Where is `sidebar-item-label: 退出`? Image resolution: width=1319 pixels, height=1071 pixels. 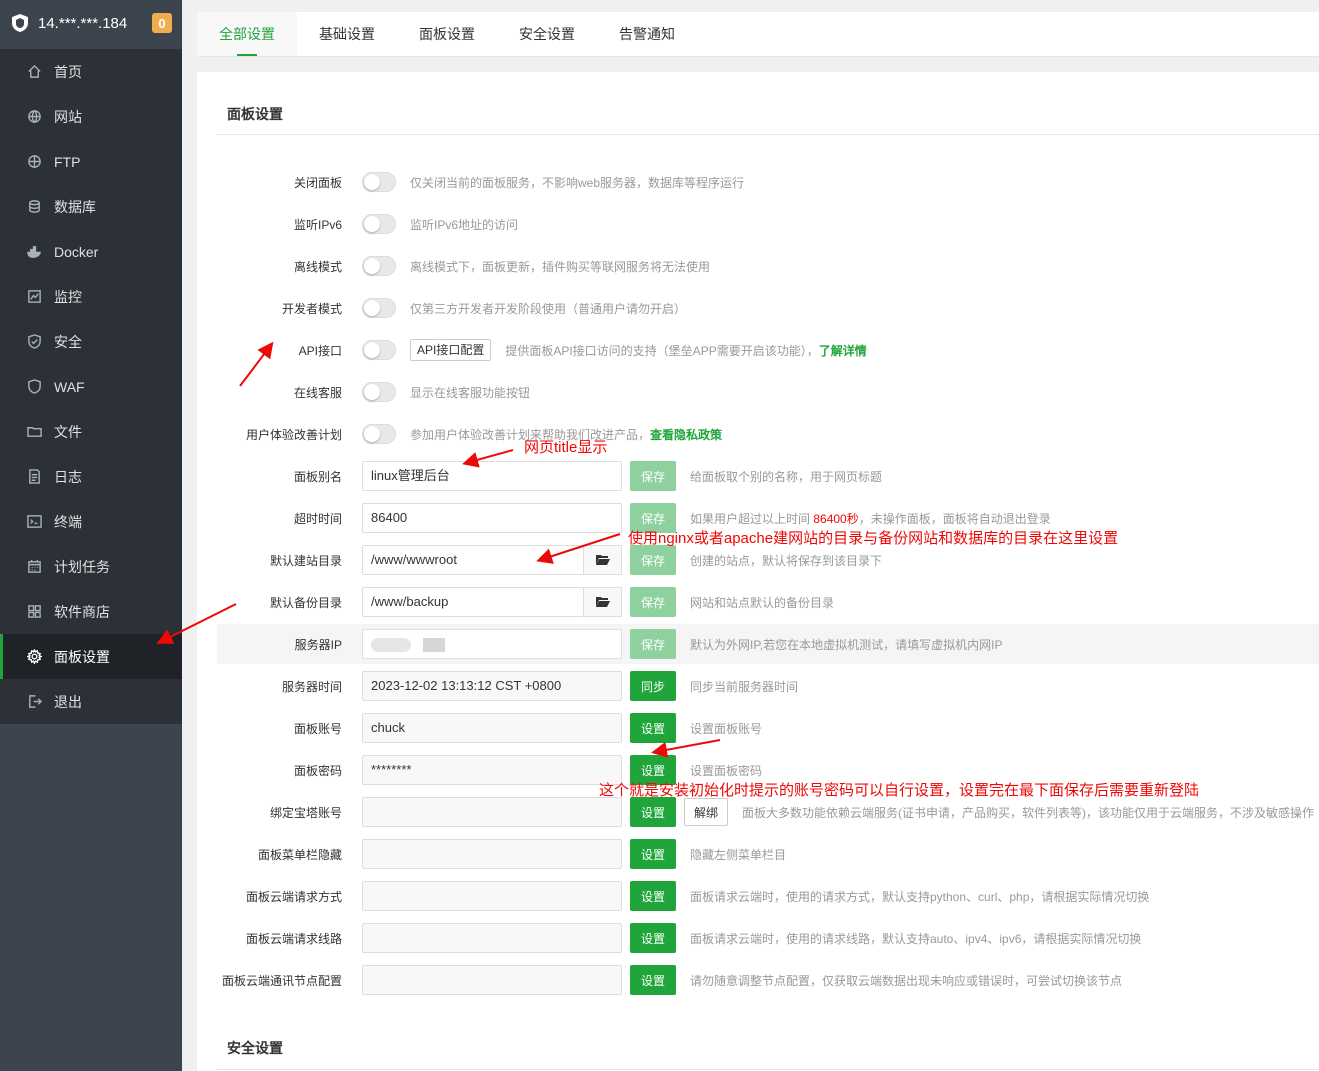 sidebar-item-label: 退出 is located at coordinates (68, 701).